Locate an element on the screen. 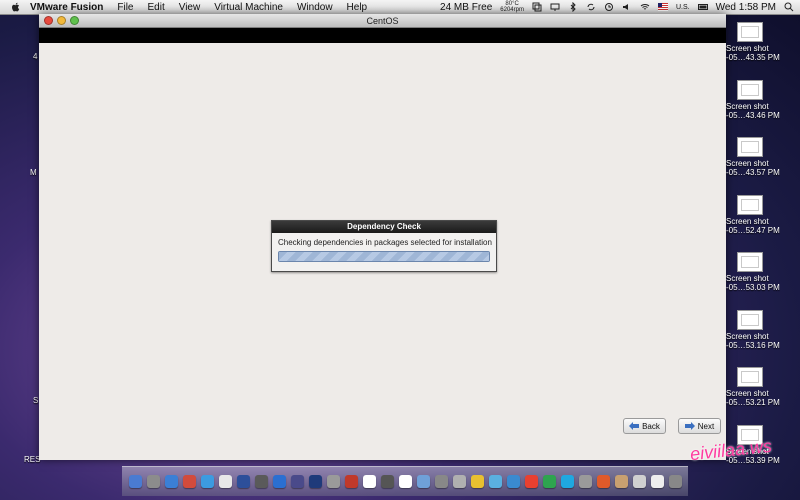  window-titlebar: CentOS is located at coordinates (382, 21).